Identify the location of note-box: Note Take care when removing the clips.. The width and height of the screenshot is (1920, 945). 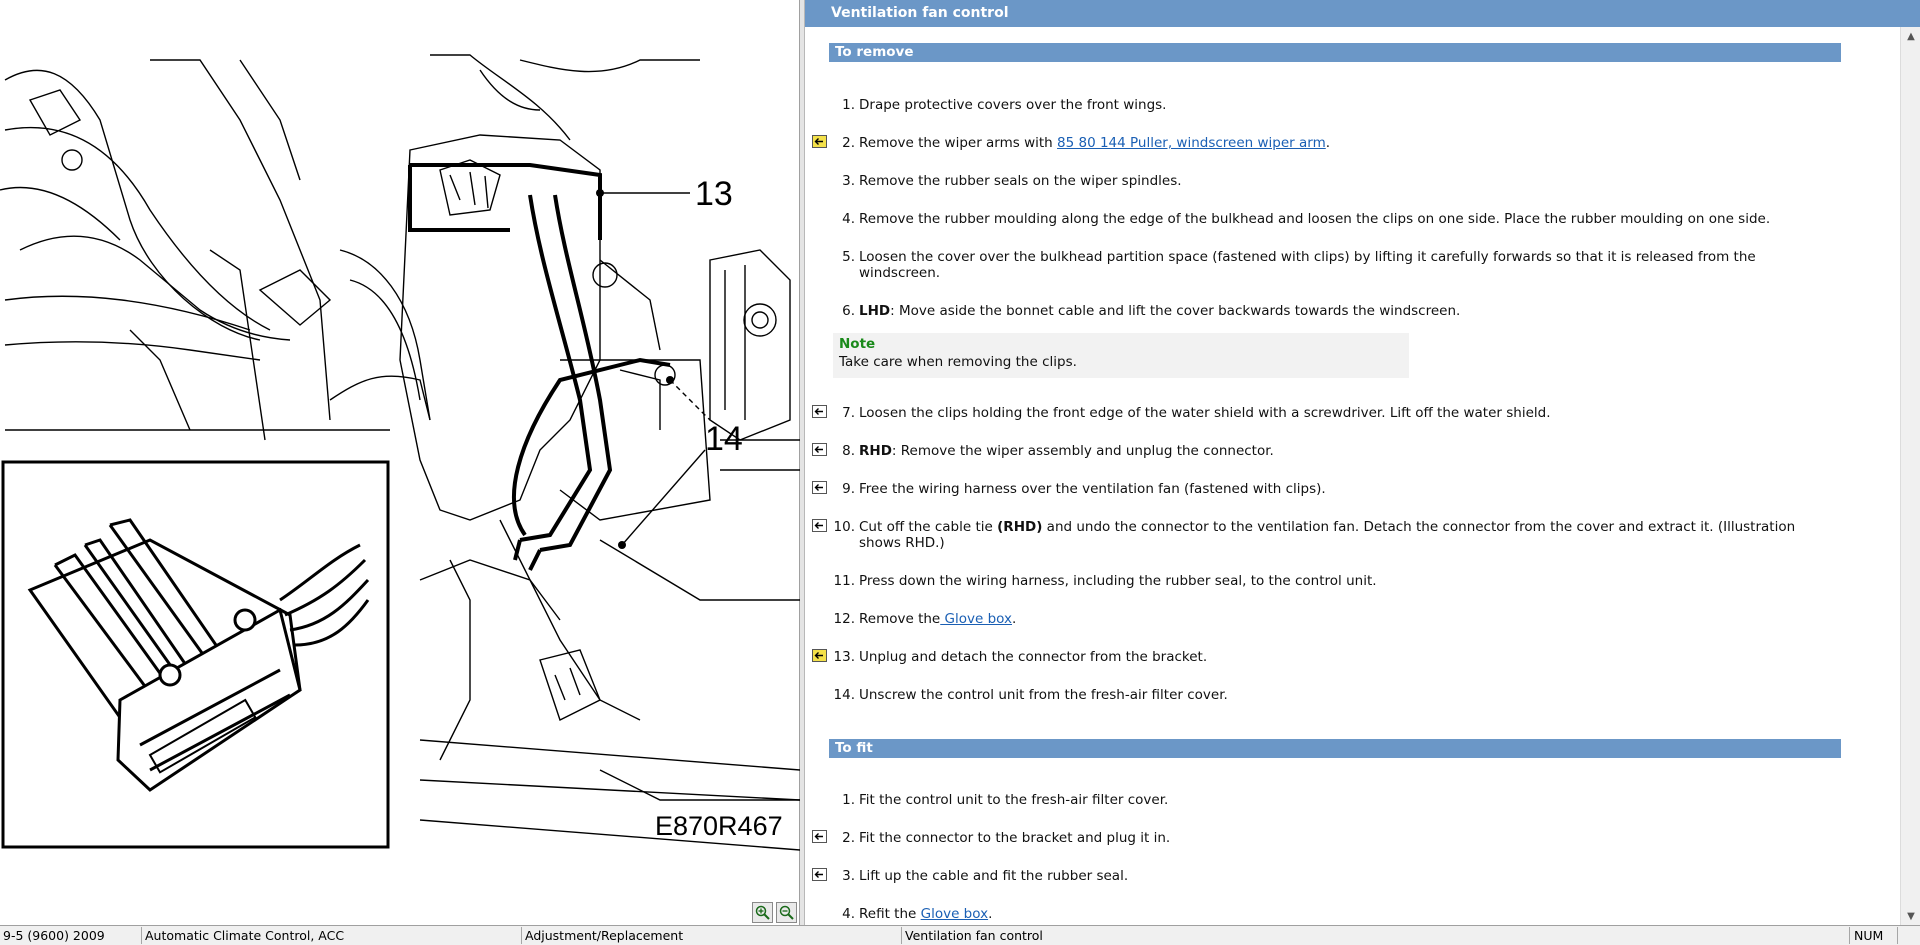
(1121, 355).